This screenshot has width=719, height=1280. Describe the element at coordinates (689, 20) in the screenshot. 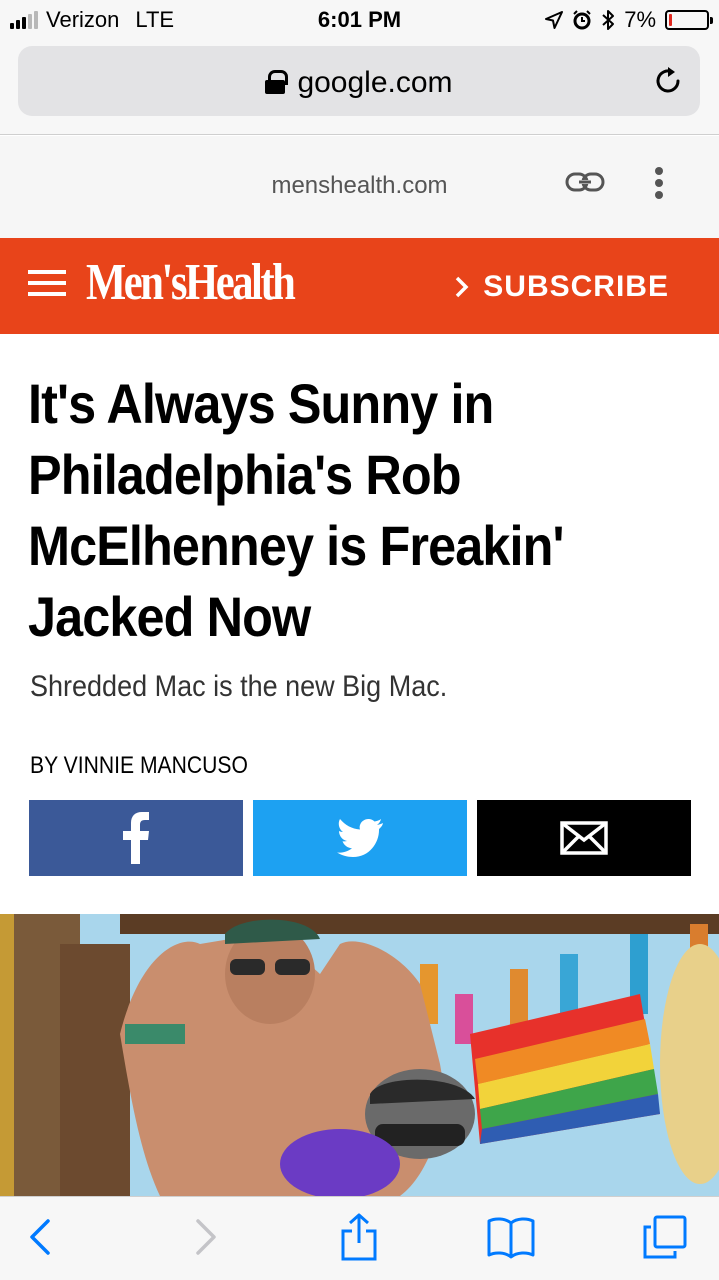

I see `battery-icon` at that location.